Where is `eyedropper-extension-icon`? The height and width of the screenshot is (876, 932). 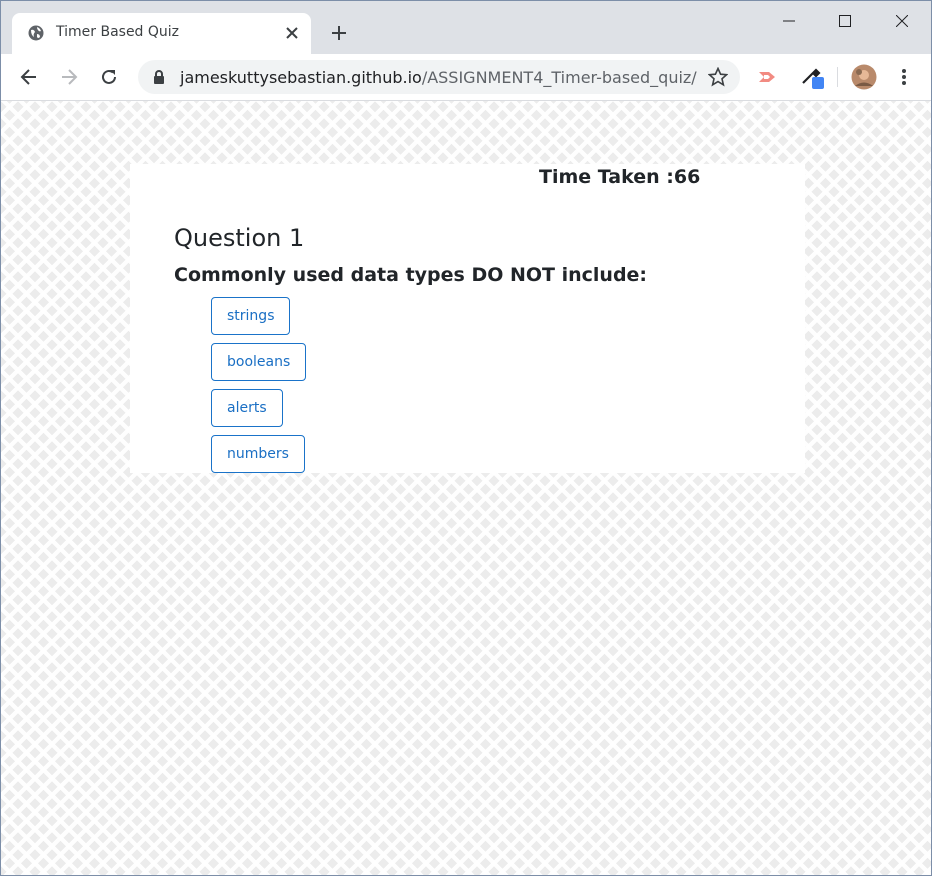 eyedropper-extension-icon is located at coordinates (812, 77).